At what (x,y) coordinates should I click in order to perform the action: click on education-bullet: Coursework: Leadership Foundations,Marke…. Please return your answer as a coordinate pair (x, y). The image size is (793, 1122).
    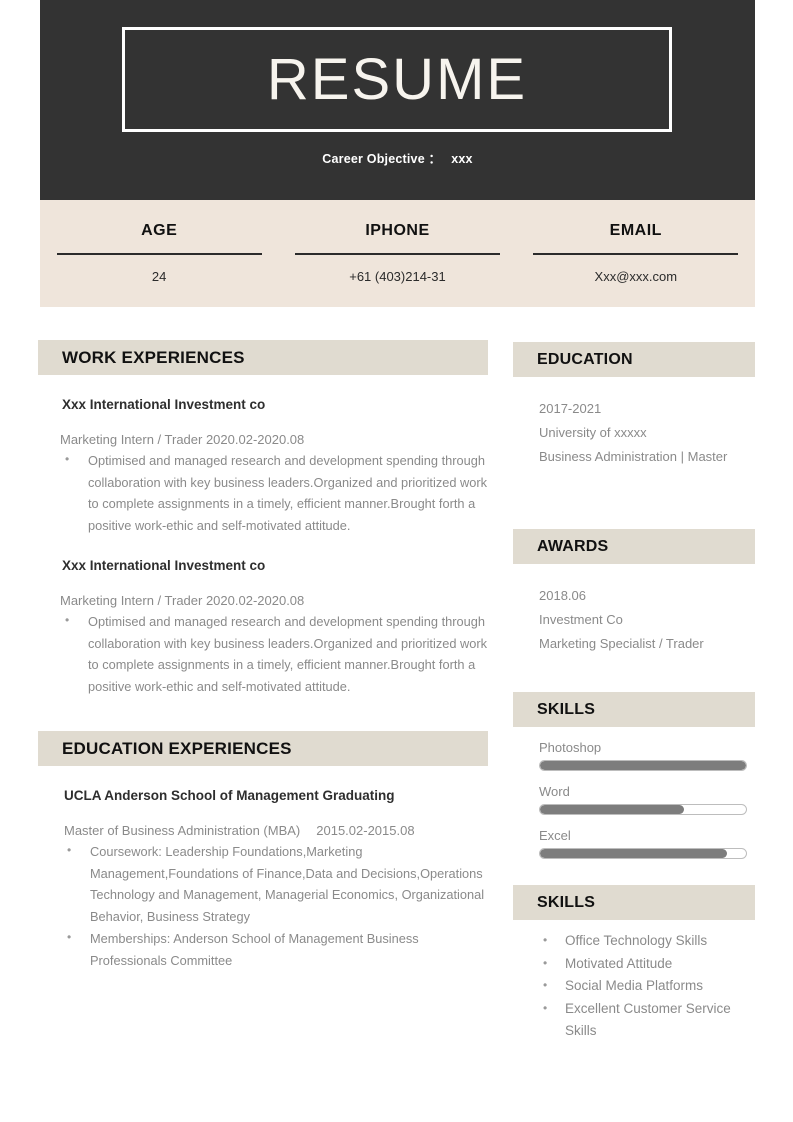
    Looking at the image, I should click on (277, 883).